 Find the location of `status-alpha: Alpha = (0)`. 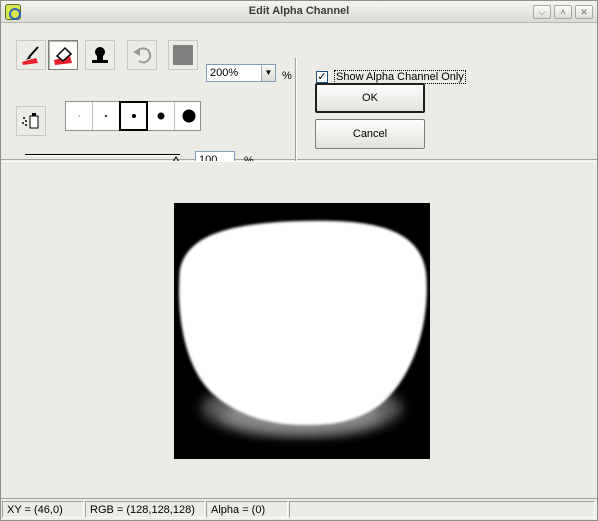

status-alpha: Alpha = (0) is located at coordinates (247, 509).